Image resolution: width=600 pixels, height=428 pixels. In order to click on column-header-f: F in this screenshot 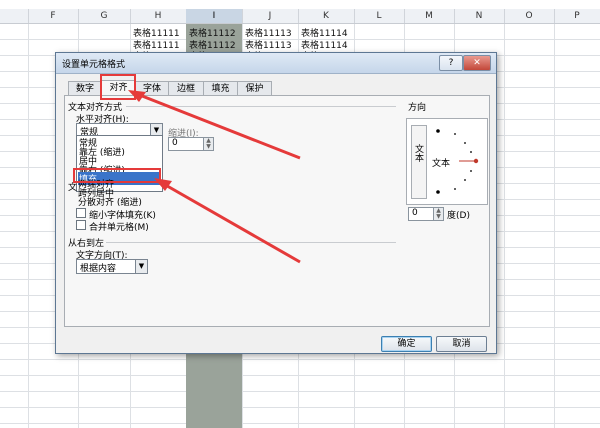, I will do `click(53, 16)`.